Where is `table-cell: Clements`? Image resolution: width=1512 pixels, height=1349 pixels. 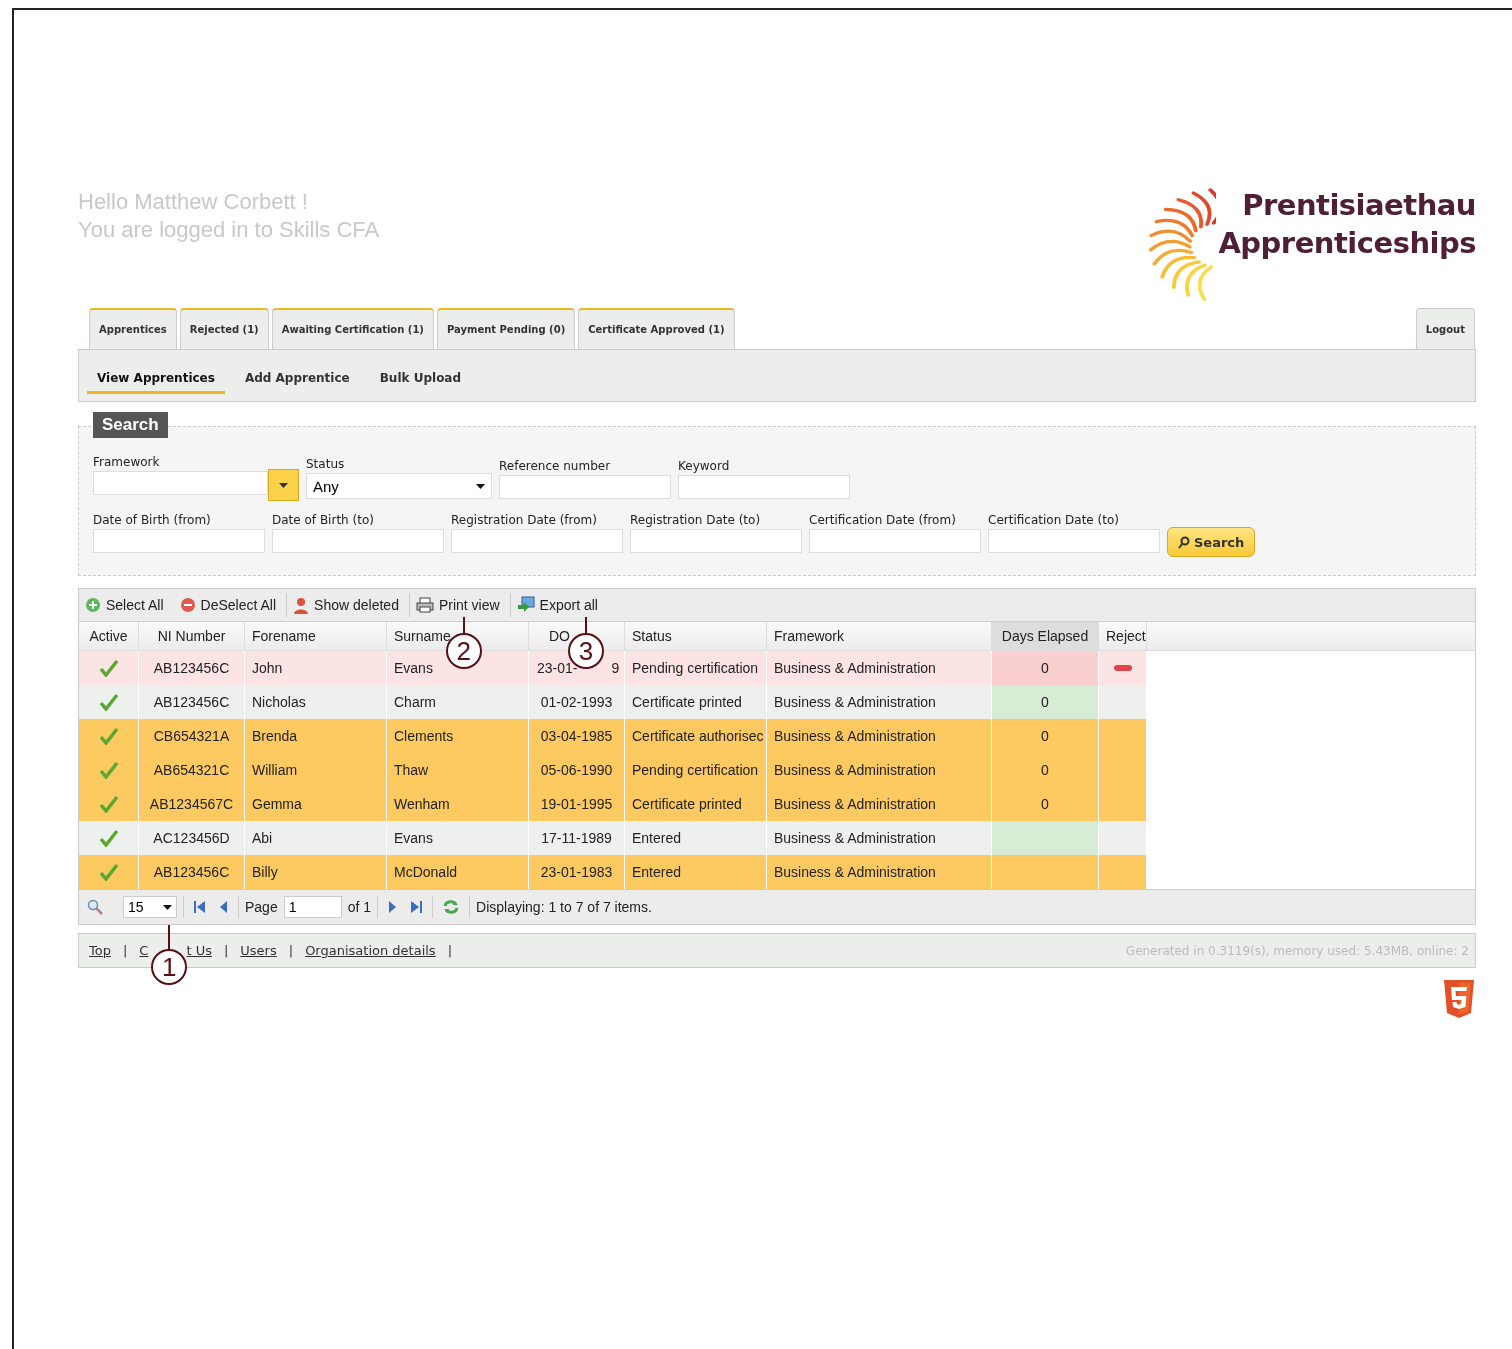
table-cell: Clements is located at coordinates (458, 736).